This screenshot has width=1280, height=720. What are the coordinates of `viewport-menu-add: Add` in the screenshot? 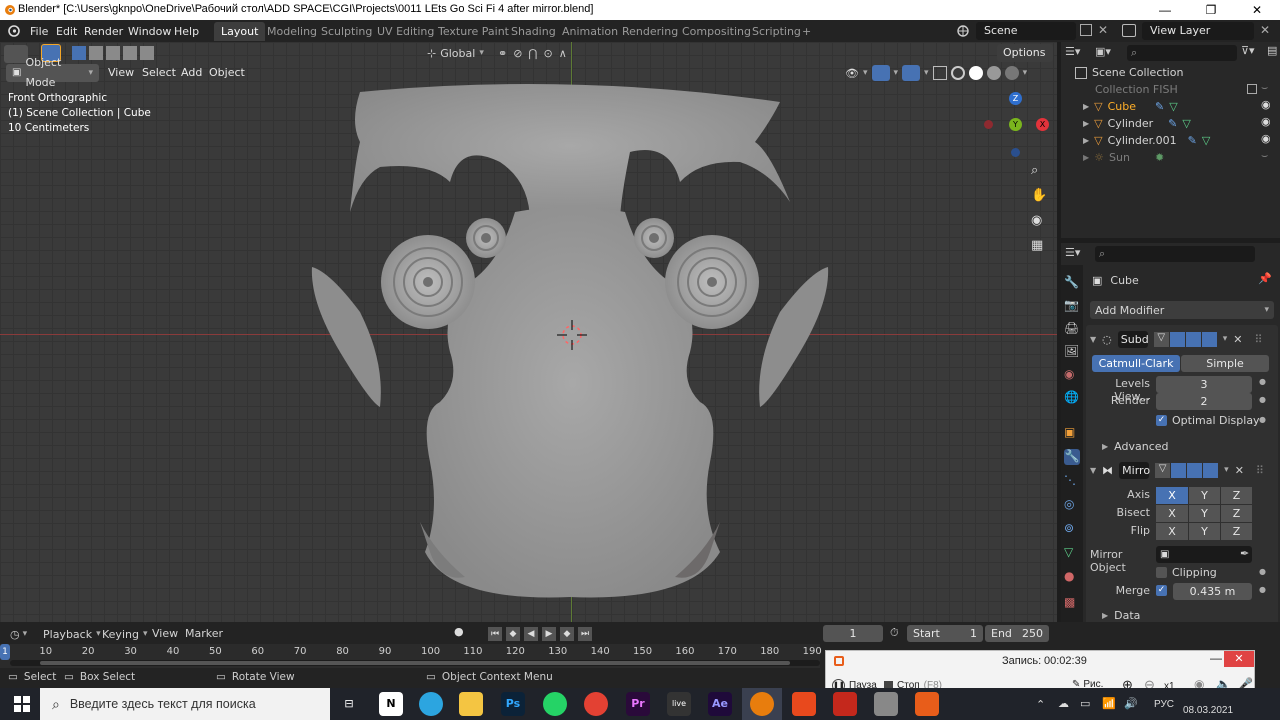 It's located at (191, 73).